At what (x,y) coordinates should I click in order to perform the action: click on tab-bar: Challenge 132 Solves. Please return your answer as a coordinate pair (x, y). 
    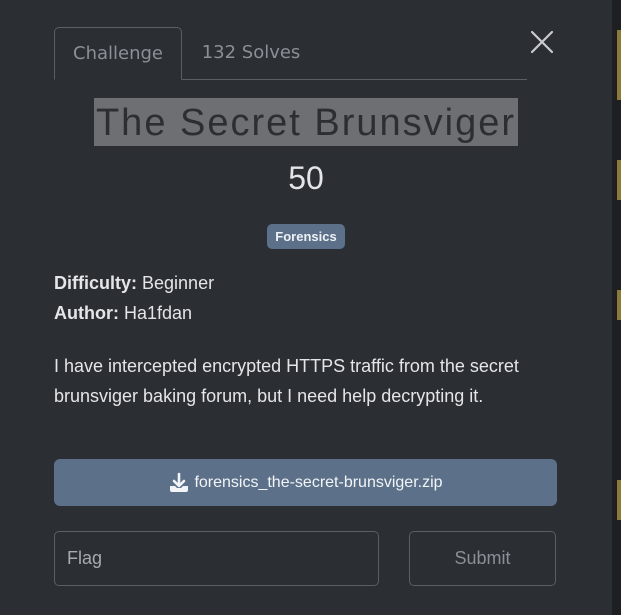
    Looking at the image, I should click on (290, 53).